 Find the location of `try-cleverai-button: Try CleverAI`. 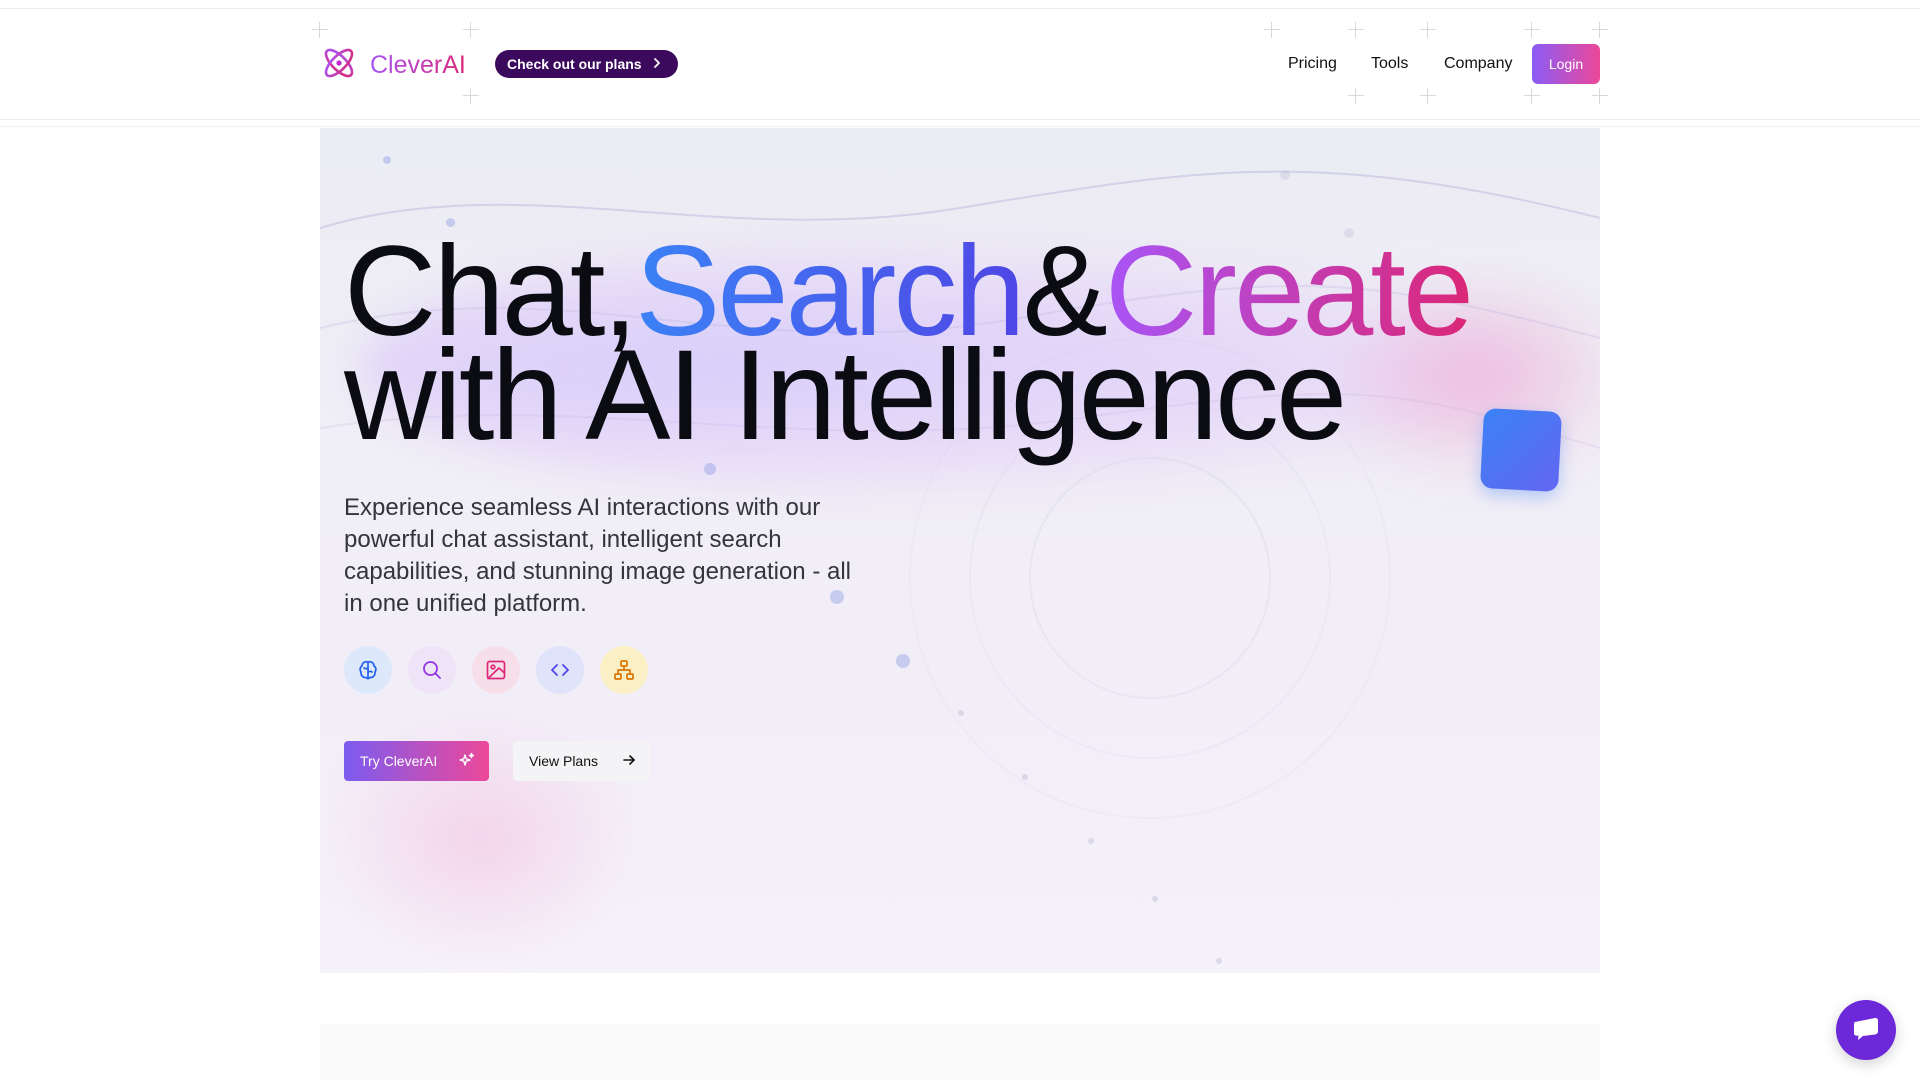

try-cleverai-button: Try CleverAI is located at coordinates (416, 761).